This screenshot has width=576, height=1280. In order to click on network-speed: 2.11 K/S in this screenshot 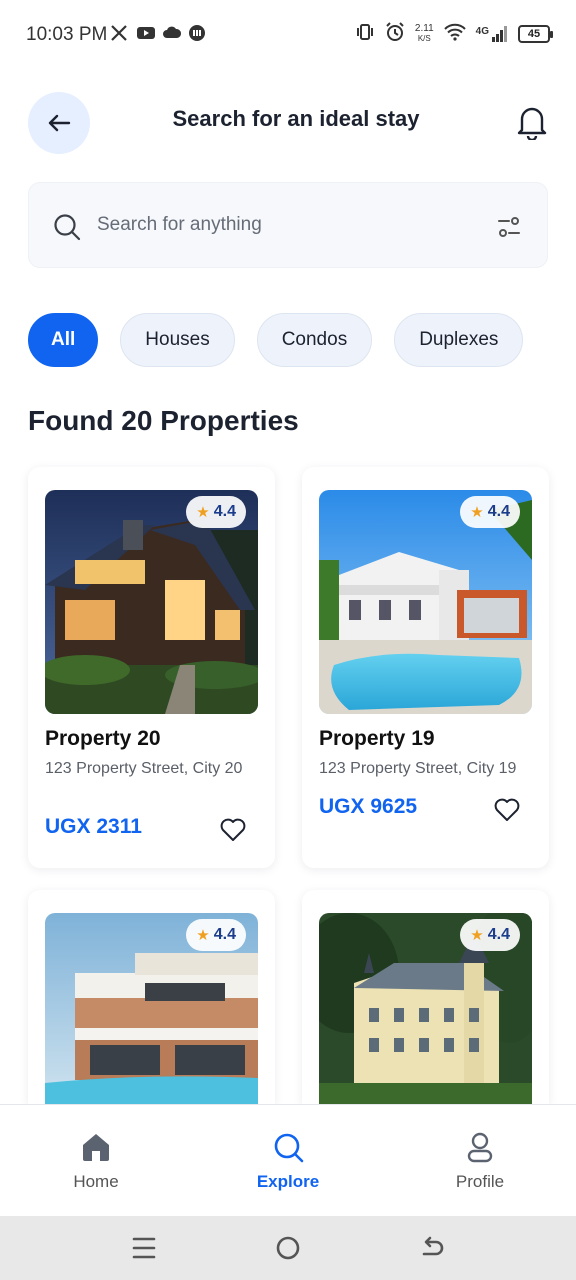, I will do `click(424, 33)`.